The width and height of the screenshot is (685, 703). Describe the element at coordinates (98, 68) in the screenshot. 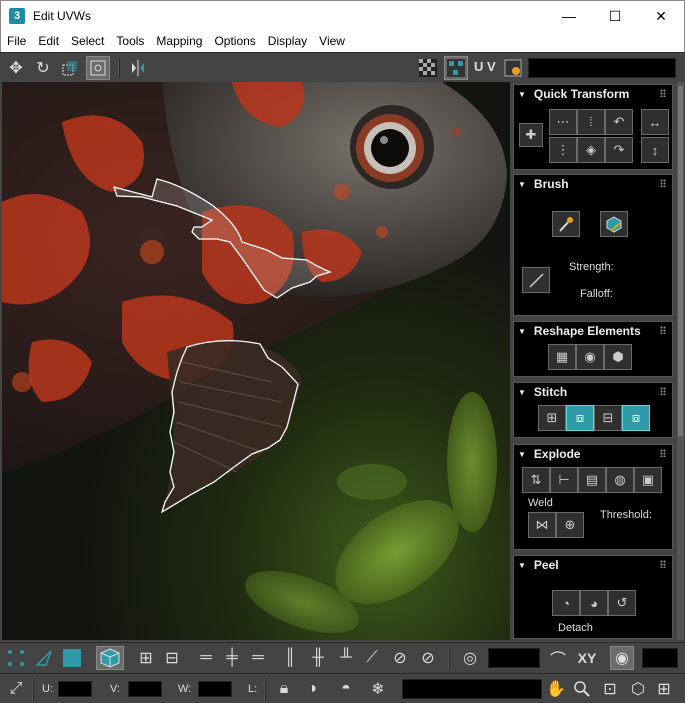

I see `freeform-icon` at that location.